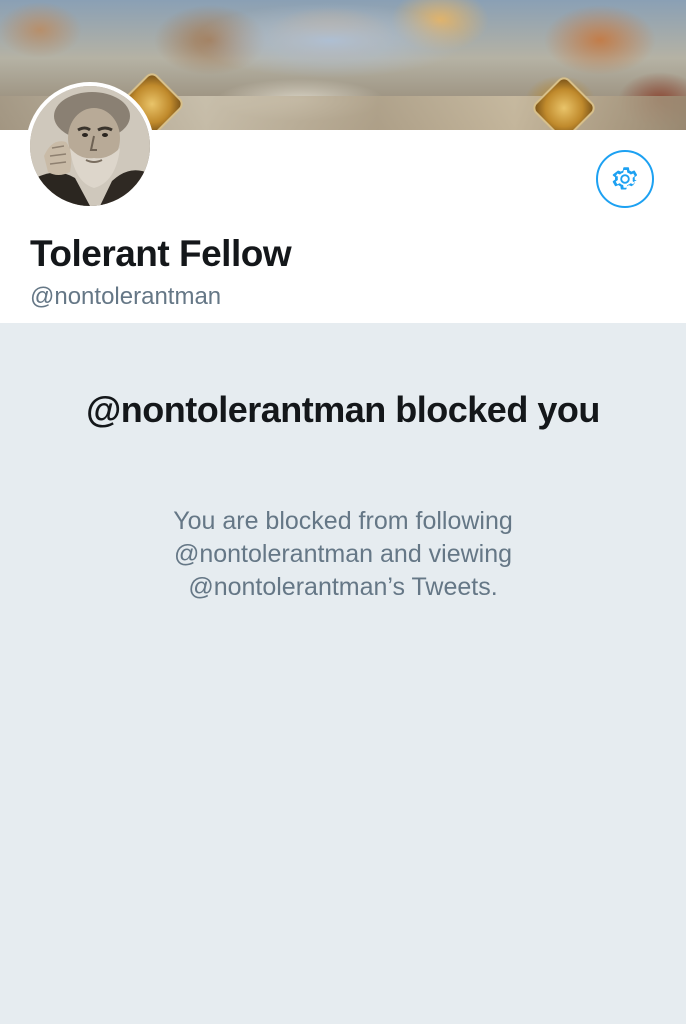 Image resolution: width=686 pixels, height=1024 pixels. What do you see at coordinates (330, 45) in the screenshot?
I see `banner-sky-detail` at bounding box center [330, 45].